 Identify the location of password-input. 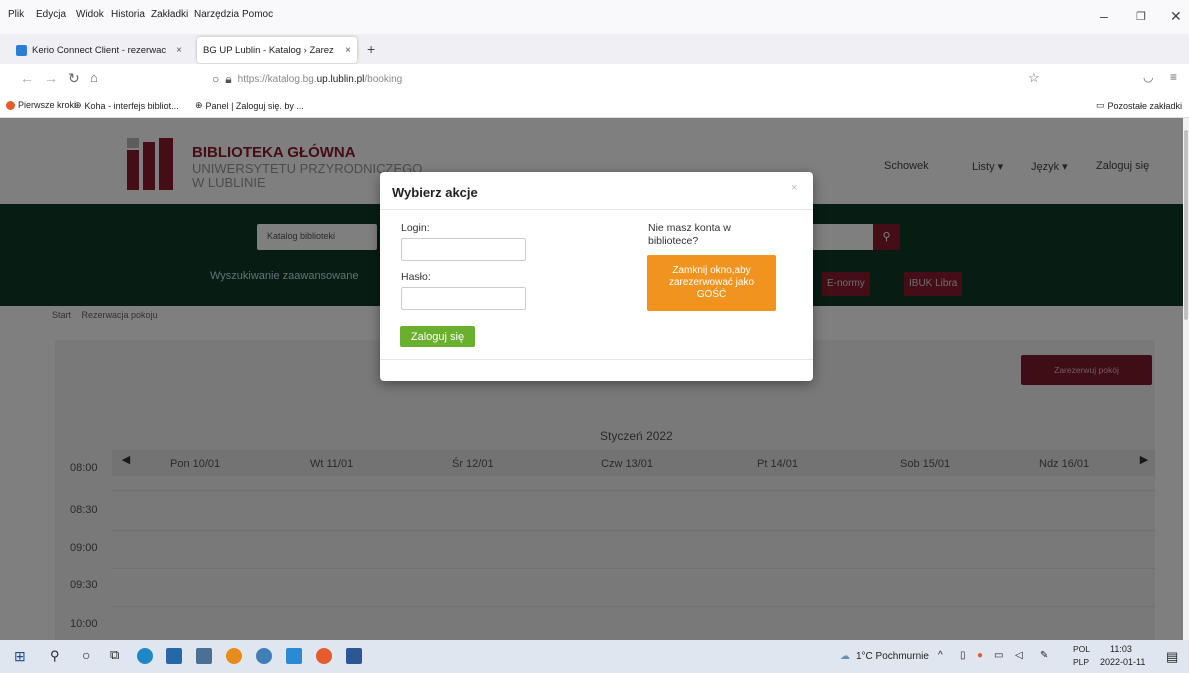
(463, 298).